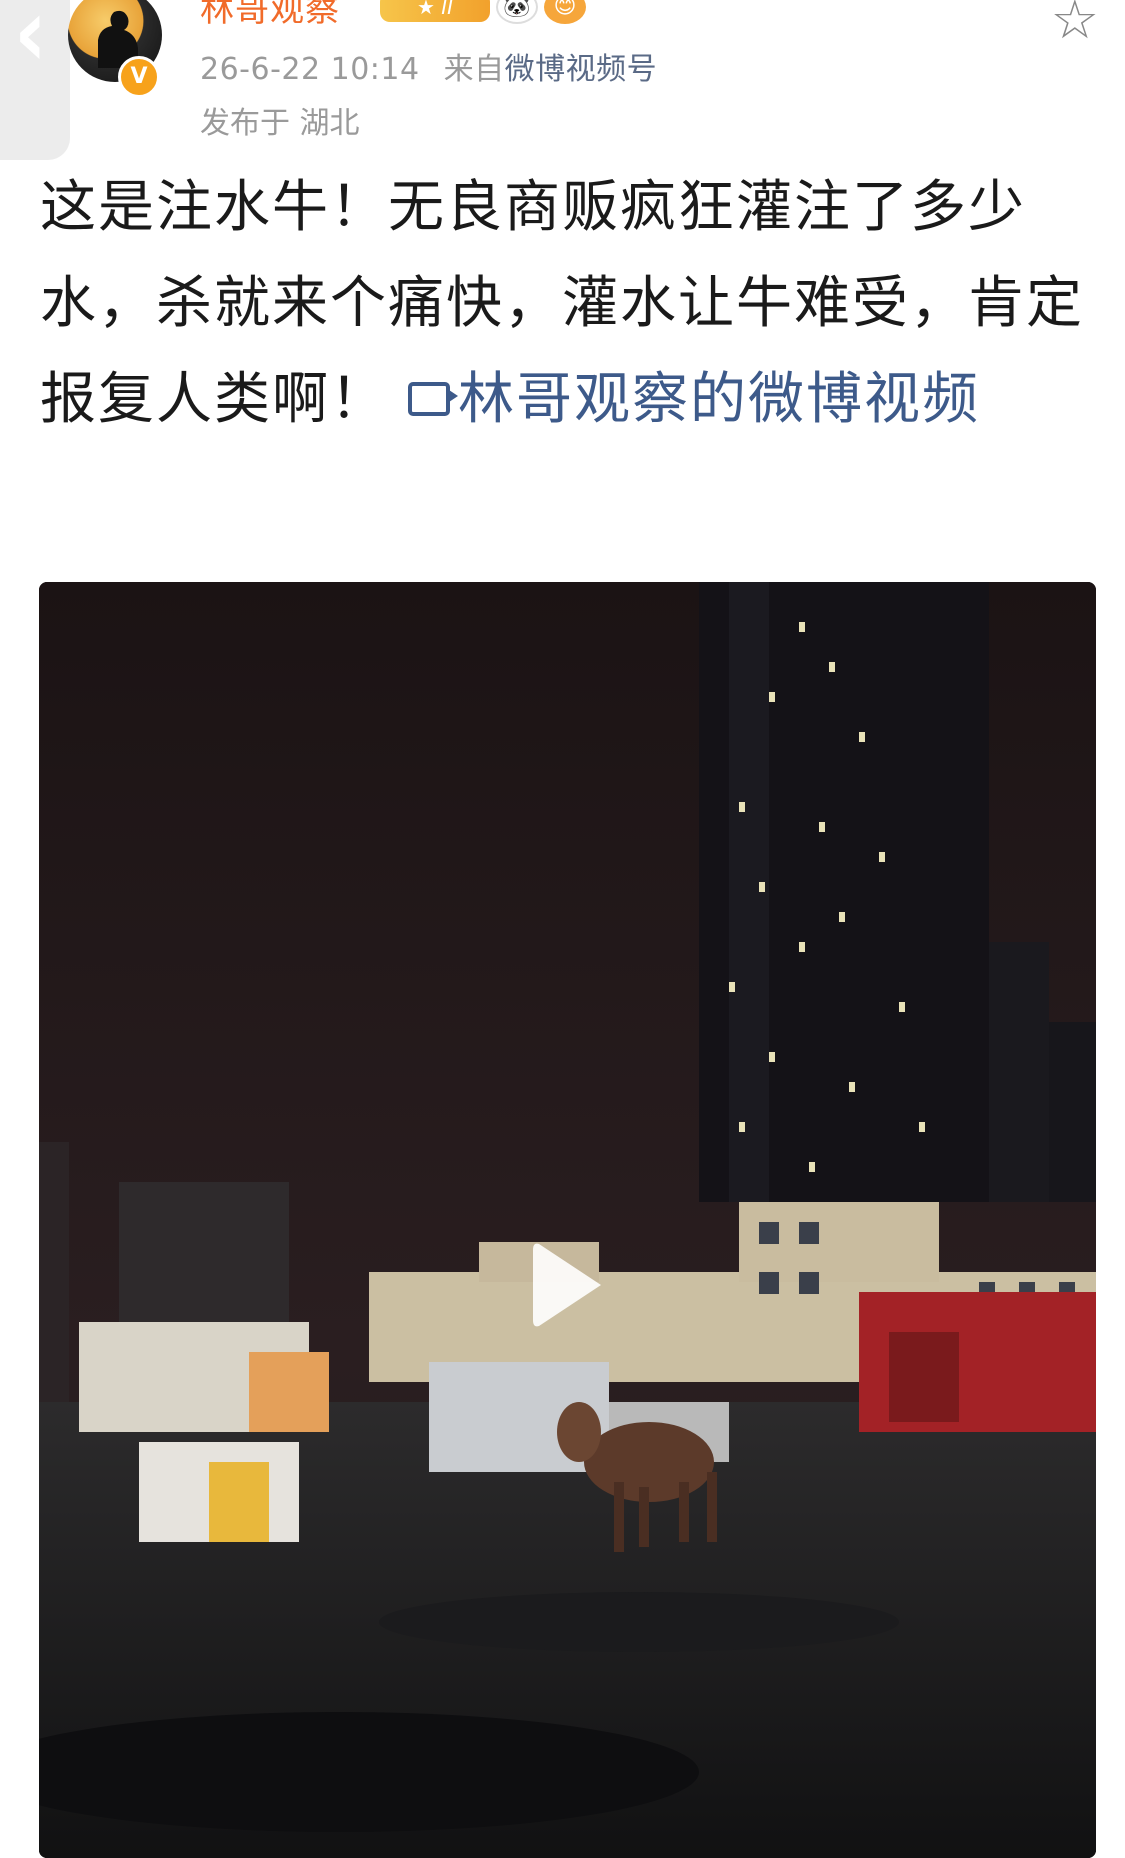  Describe the element at coordinates (719, 399) in the screenshot. I see `video-link: 林哥观察的微博视频` at that location.